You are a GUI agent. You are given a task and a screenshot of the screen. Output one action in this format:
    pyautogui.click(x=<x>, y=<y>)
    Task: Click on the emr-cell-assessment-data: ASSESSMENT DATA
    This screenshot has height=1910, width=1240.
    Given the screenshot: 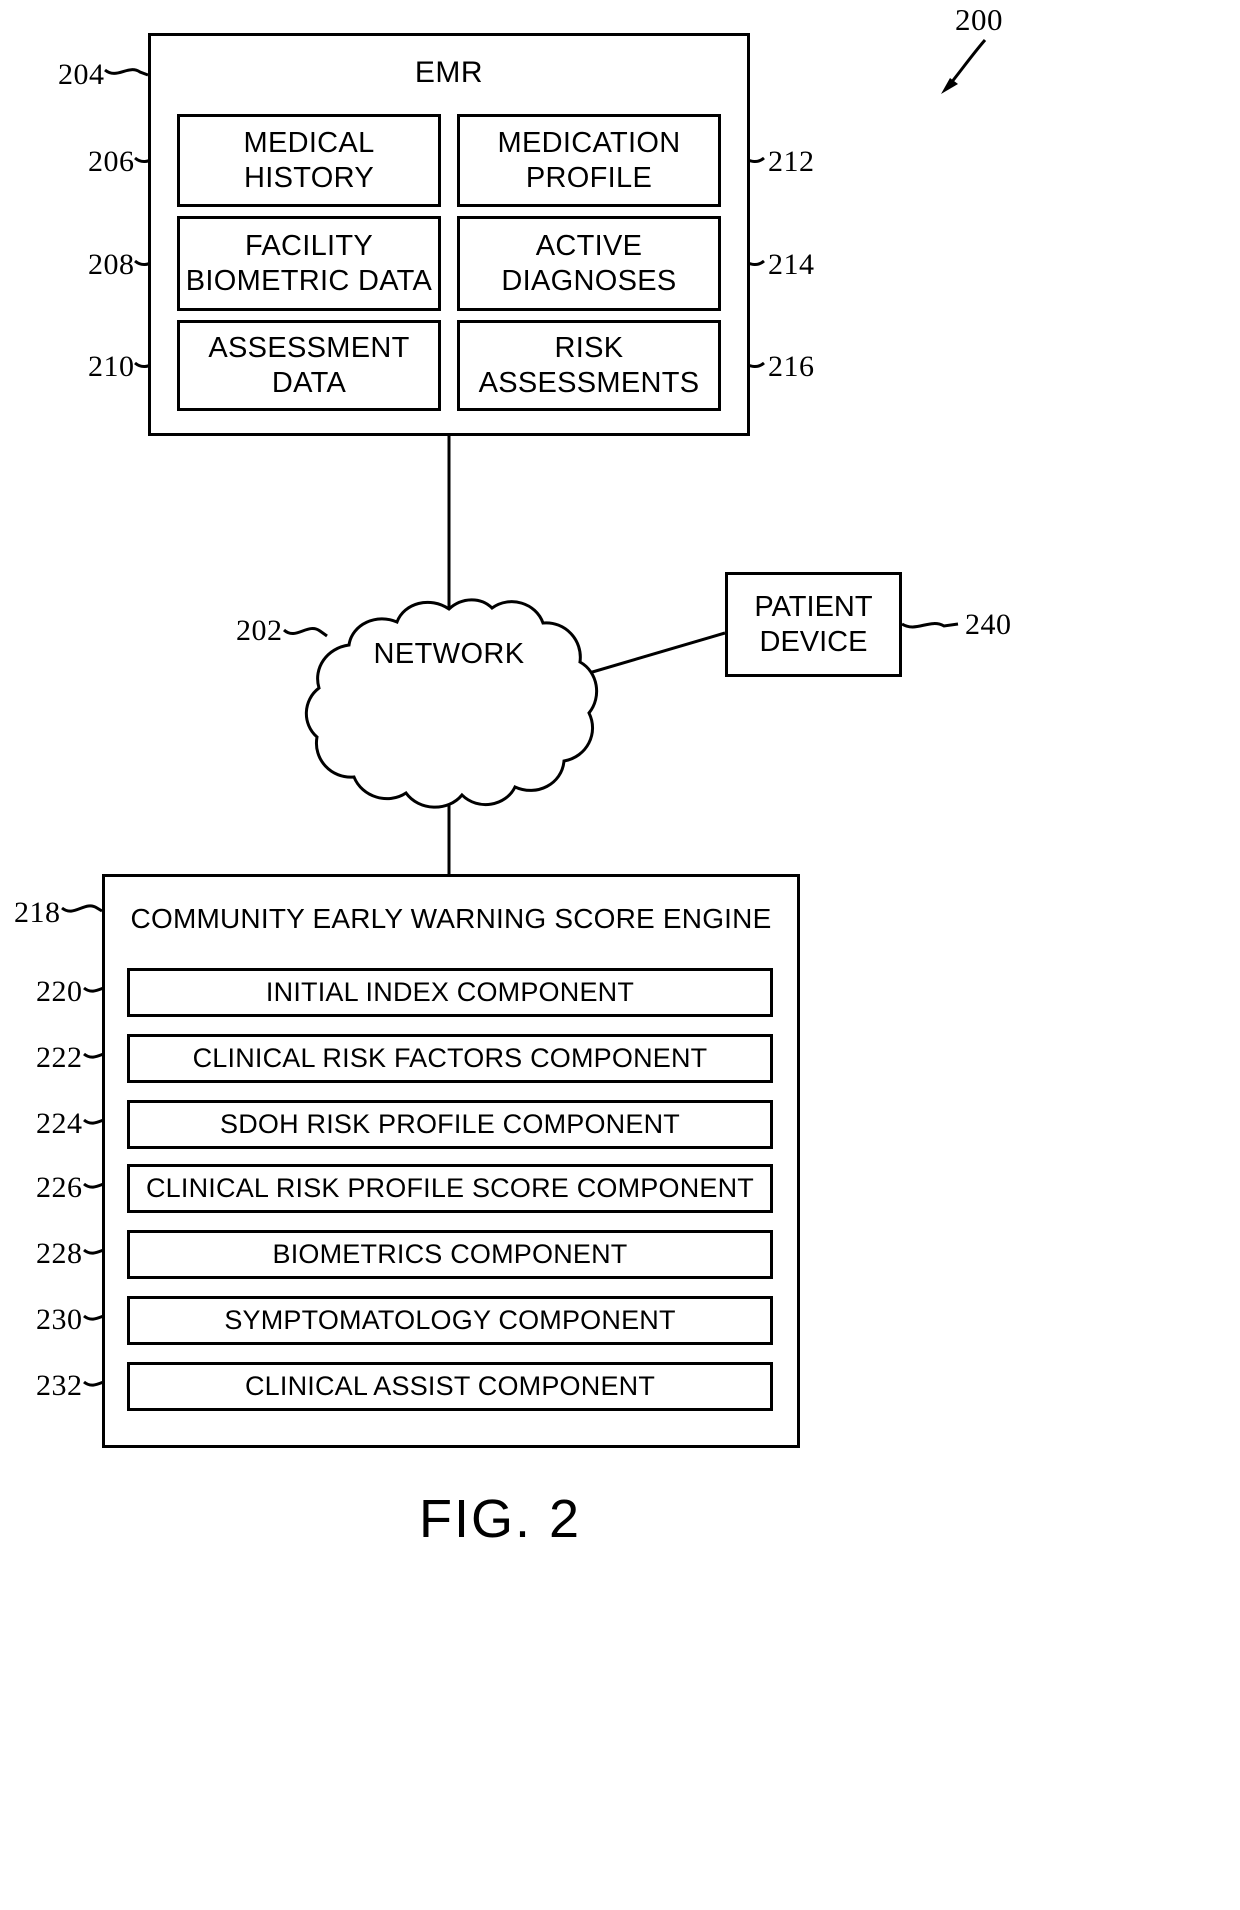 What is the action you would take?
    pyautogui.click(x=309, y=365)
    